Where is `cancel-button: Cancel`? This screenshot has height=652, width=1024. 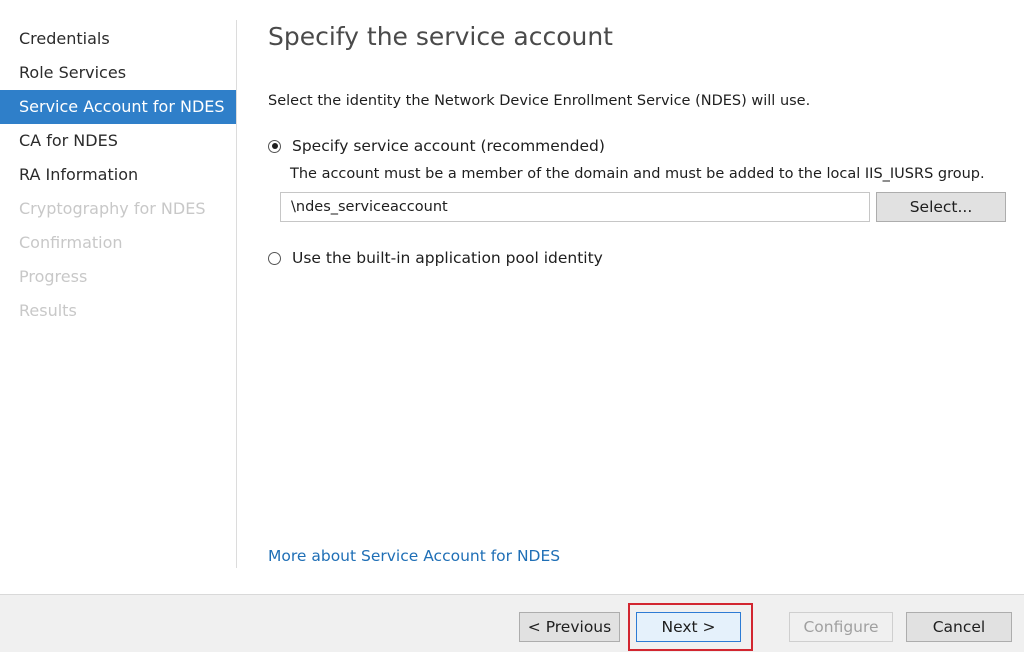
cancel-button: Cancel is located at coordinates (959, 627).